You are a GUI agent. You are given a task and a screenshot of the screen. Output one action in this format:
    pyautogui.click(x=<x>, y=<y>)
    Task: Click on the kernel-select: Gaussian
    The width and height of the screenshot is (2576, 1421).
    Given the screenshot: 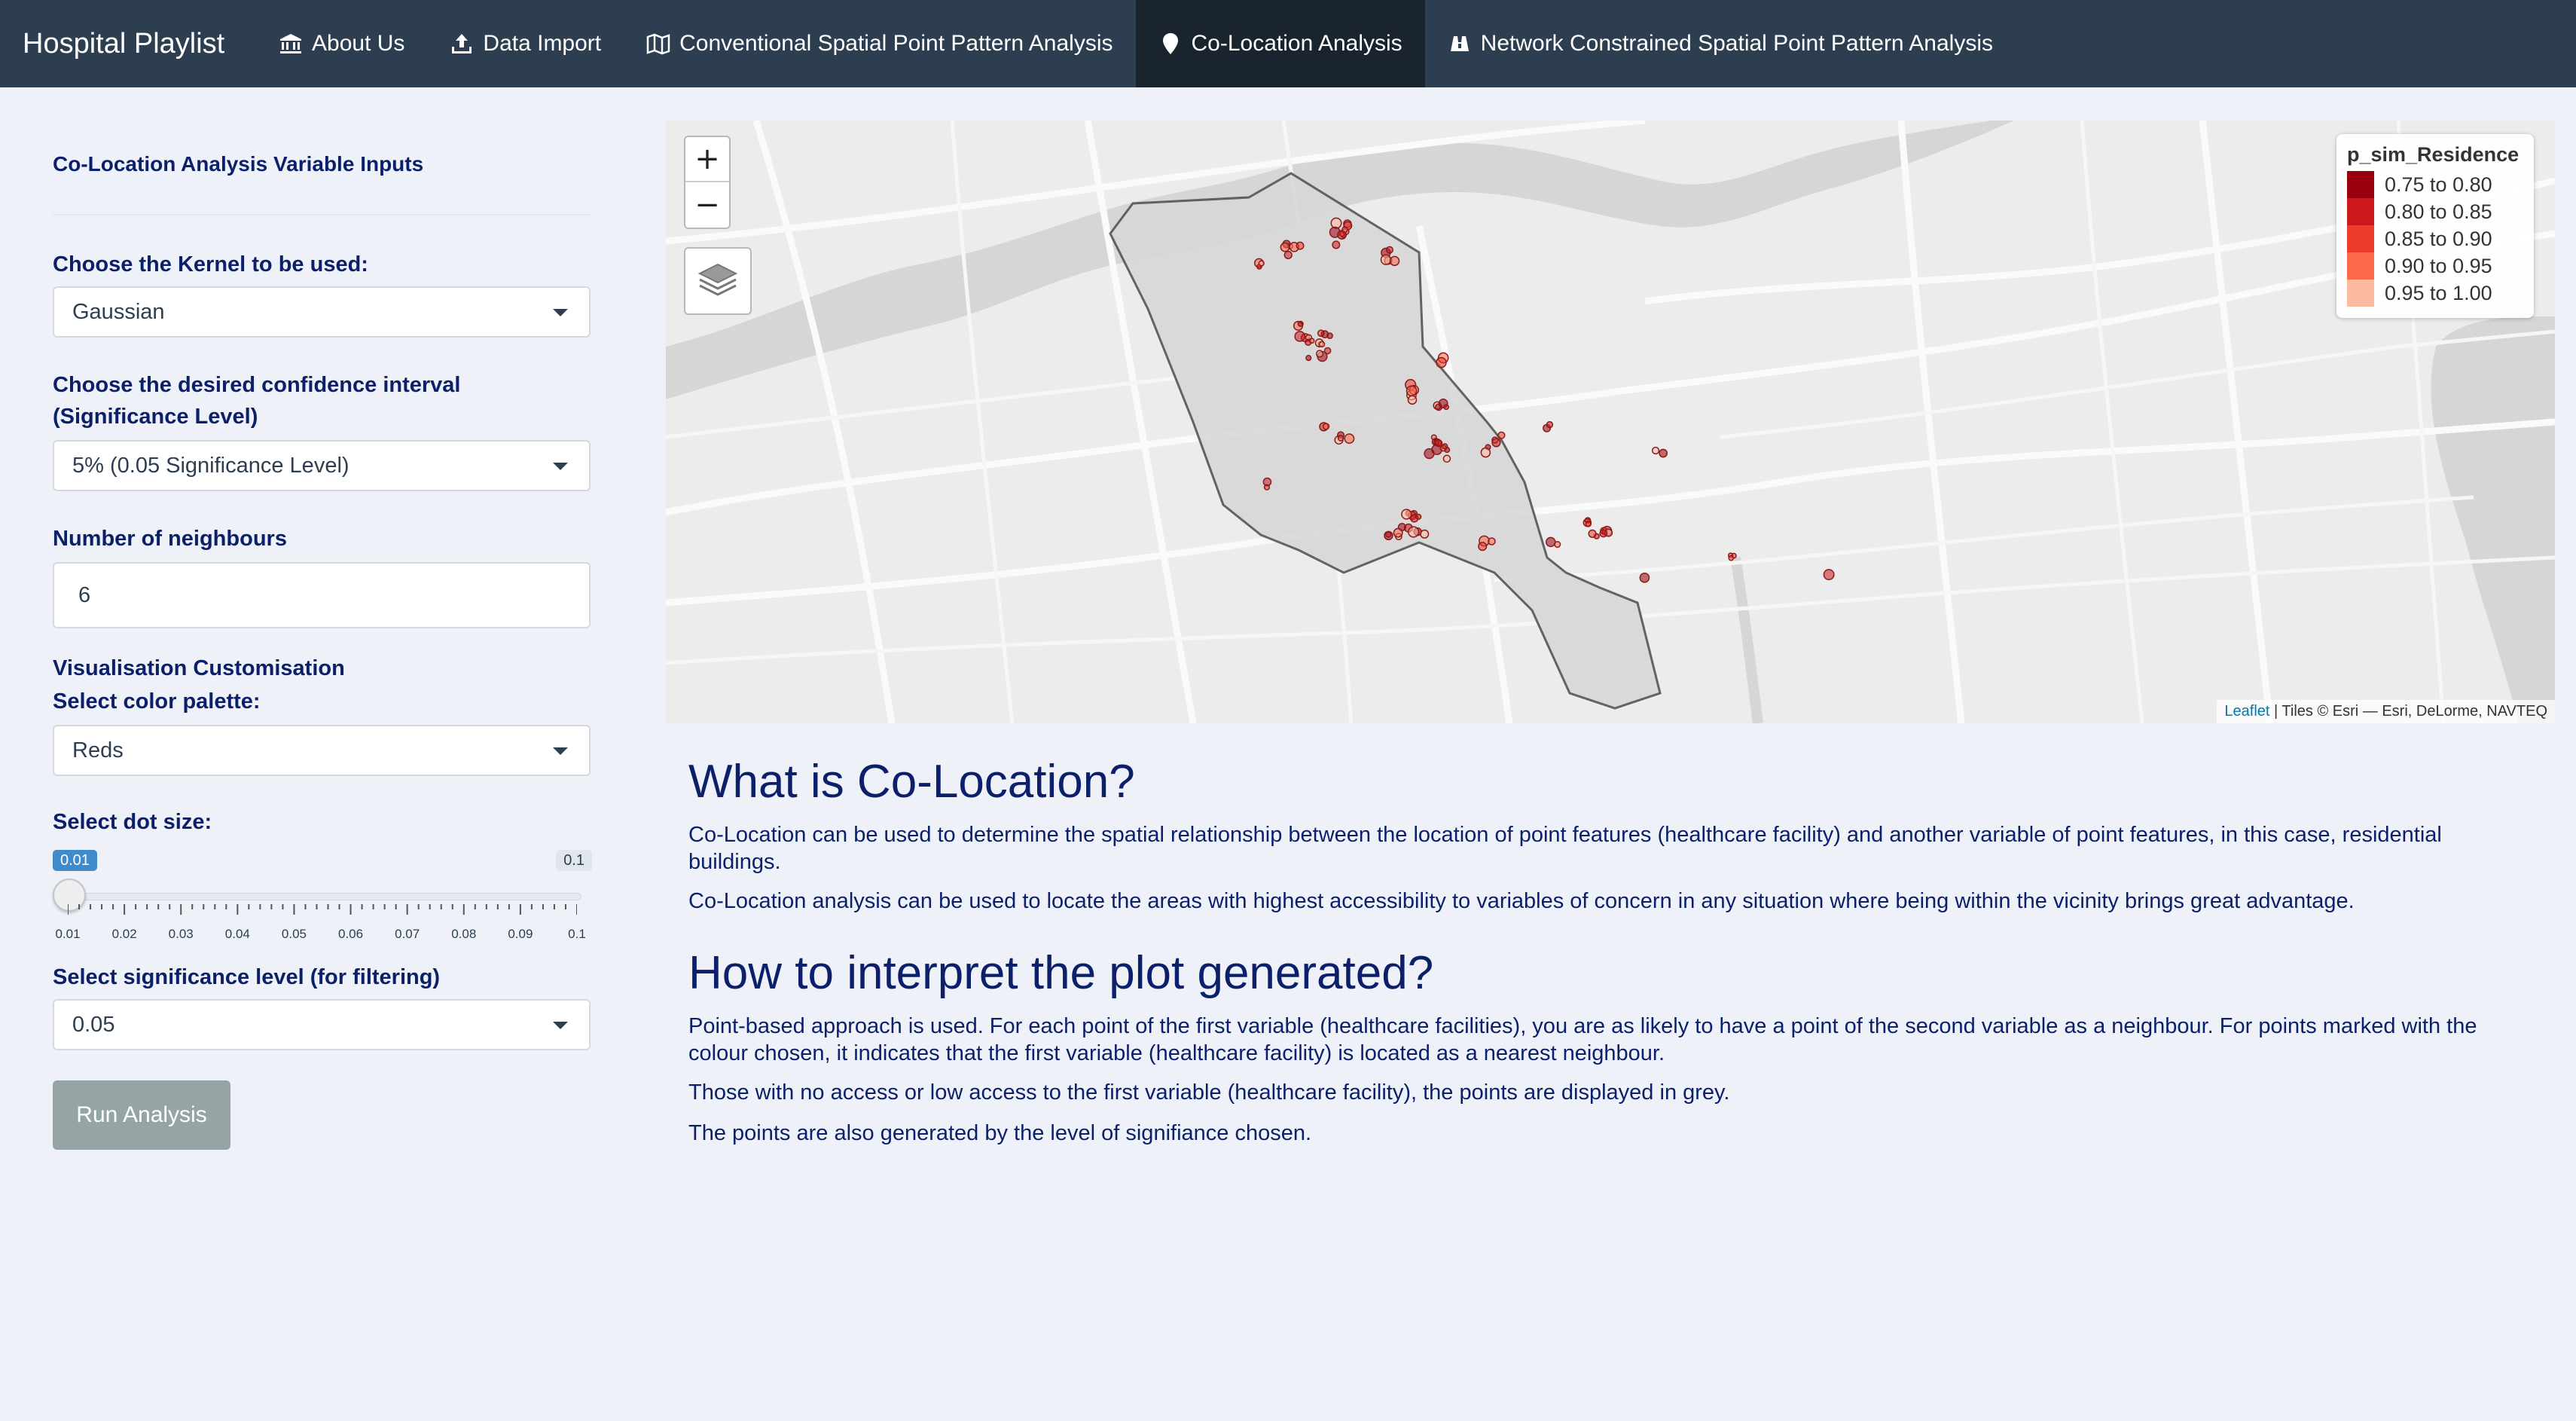 What is the action you would take?
    pyautogui.click(x=322, y=312)
    